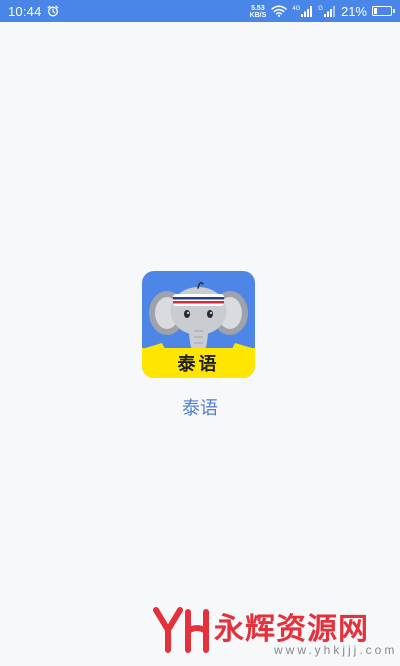 The width and height of the screenshot is (400, 666). Describe the element at coordinates (198, 364) in the screenshot. I see `app-icon-label: 泰语` at that location.